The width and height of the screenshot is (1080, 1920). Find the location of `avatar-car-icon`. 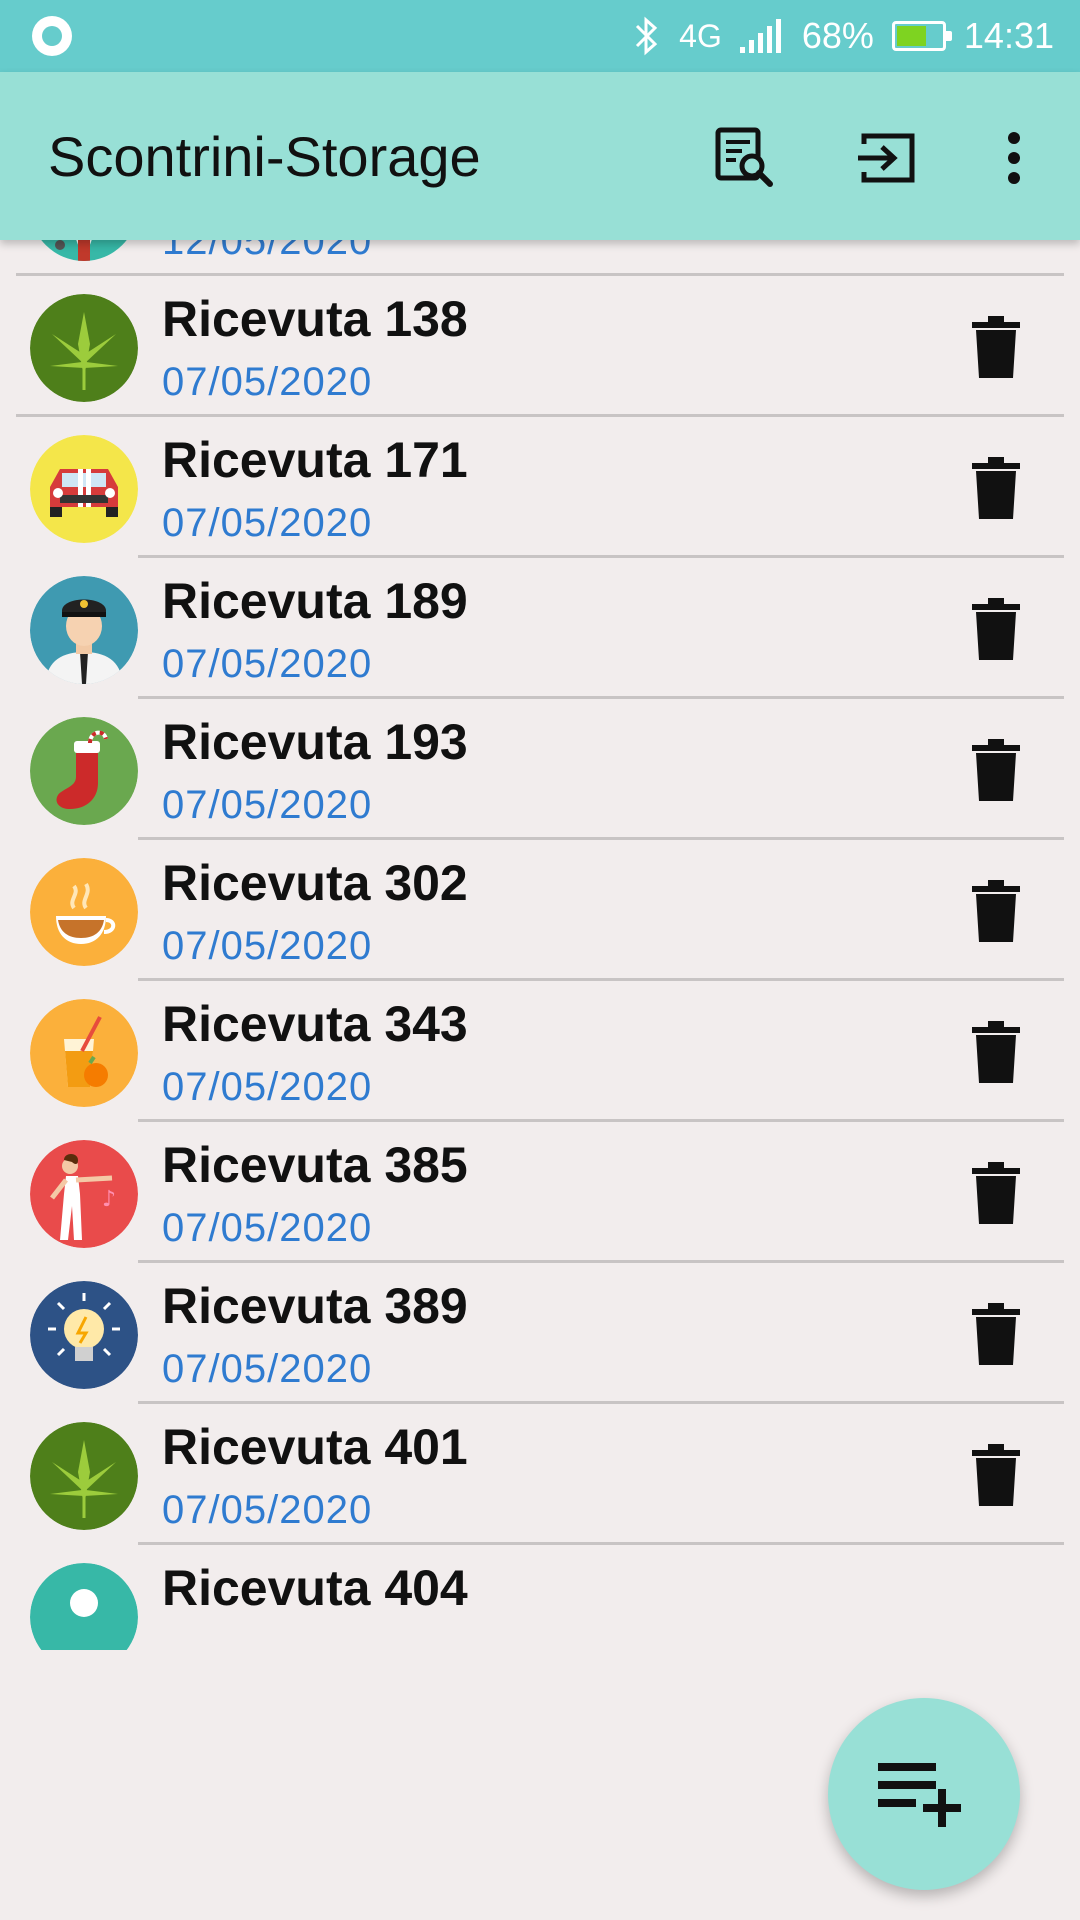

avatar-car-icon is located at coordinates (84, 489).